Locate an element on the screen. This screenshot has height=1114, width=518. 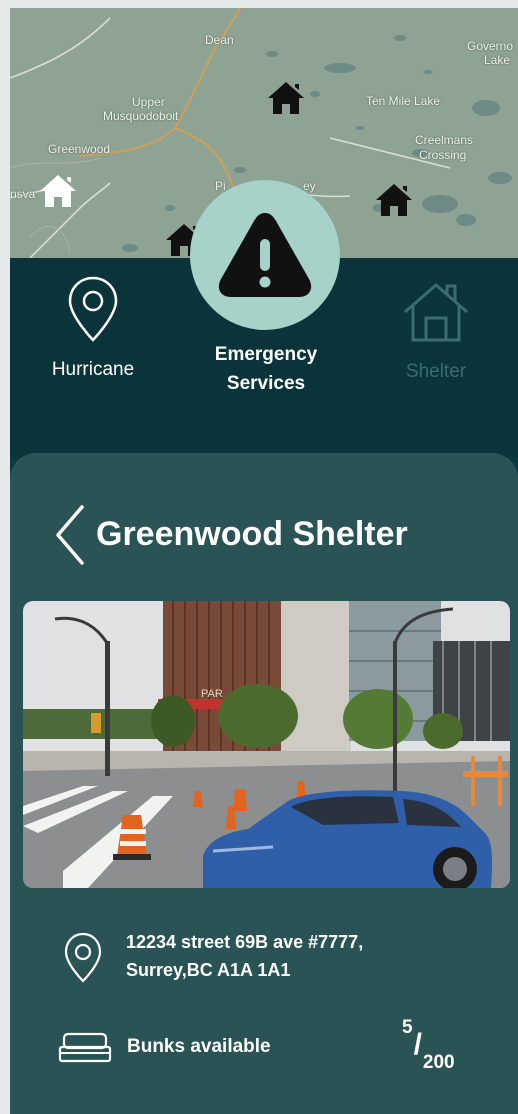
nav-label-services: Services is located at coordinates (266, 383).